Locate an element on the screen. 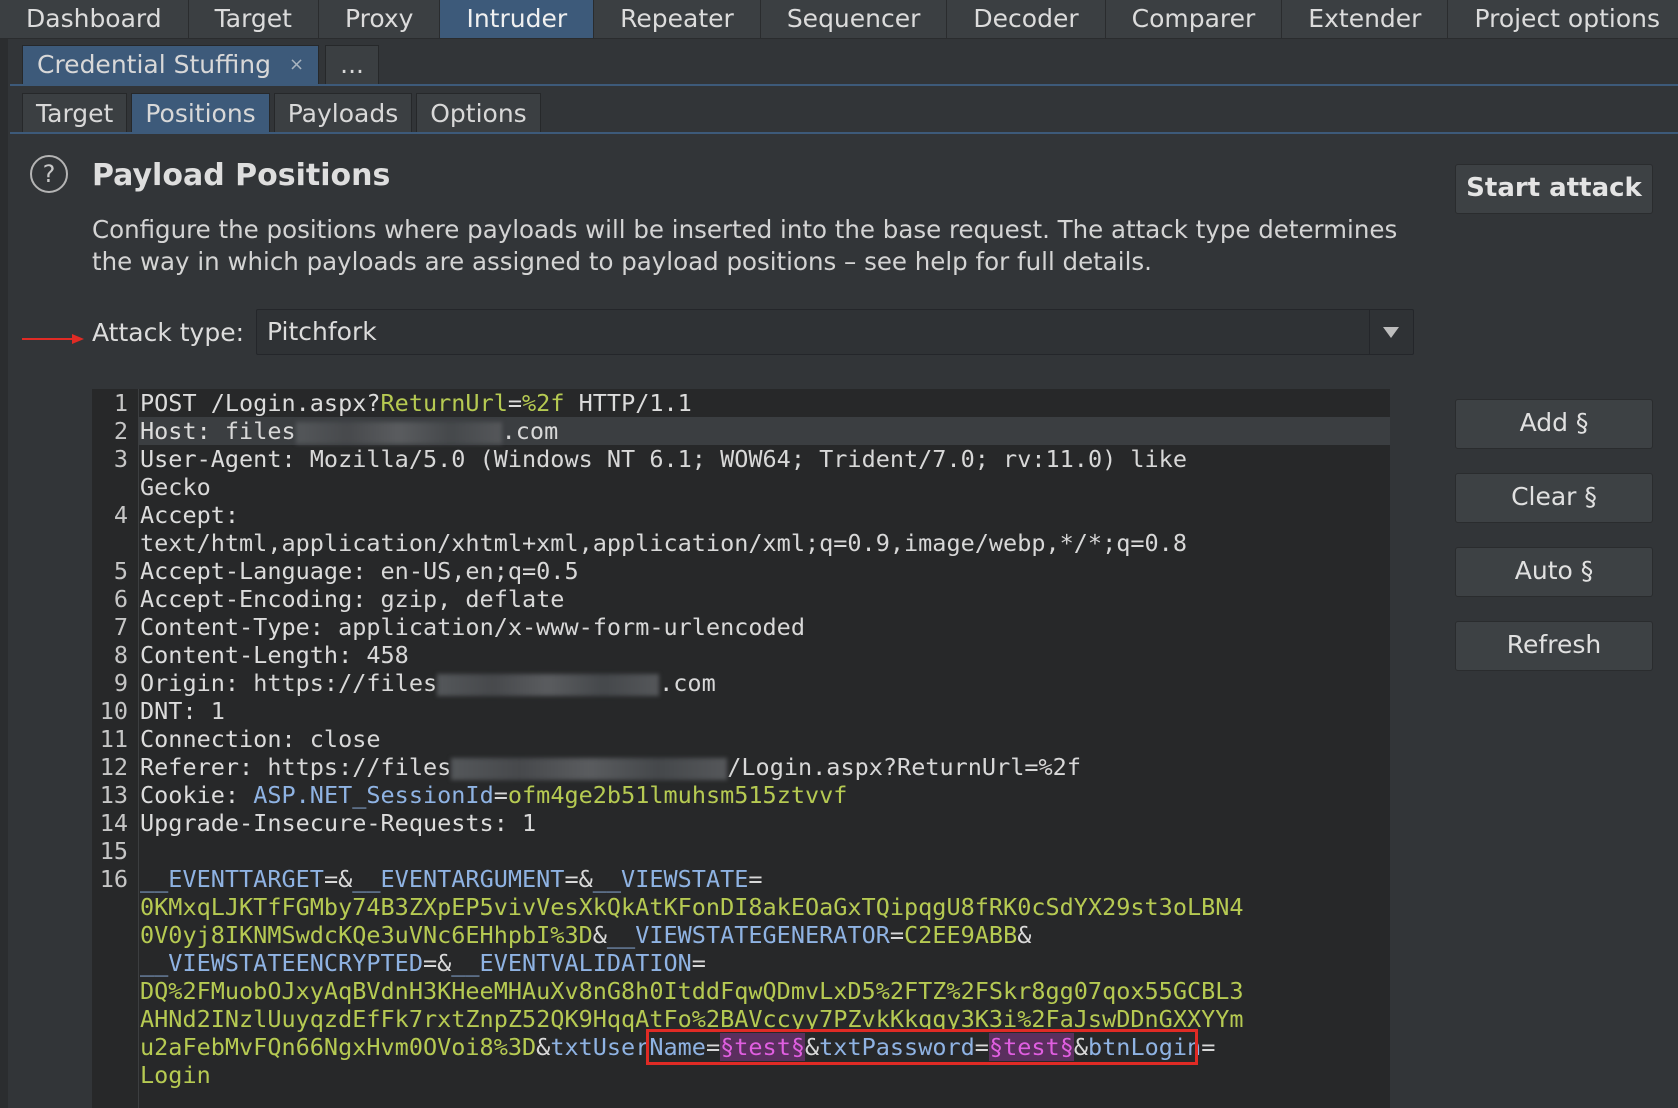 The image size is (1678, 1108). param-name: __EVENTTARGET is located at coordinates (232, 879).